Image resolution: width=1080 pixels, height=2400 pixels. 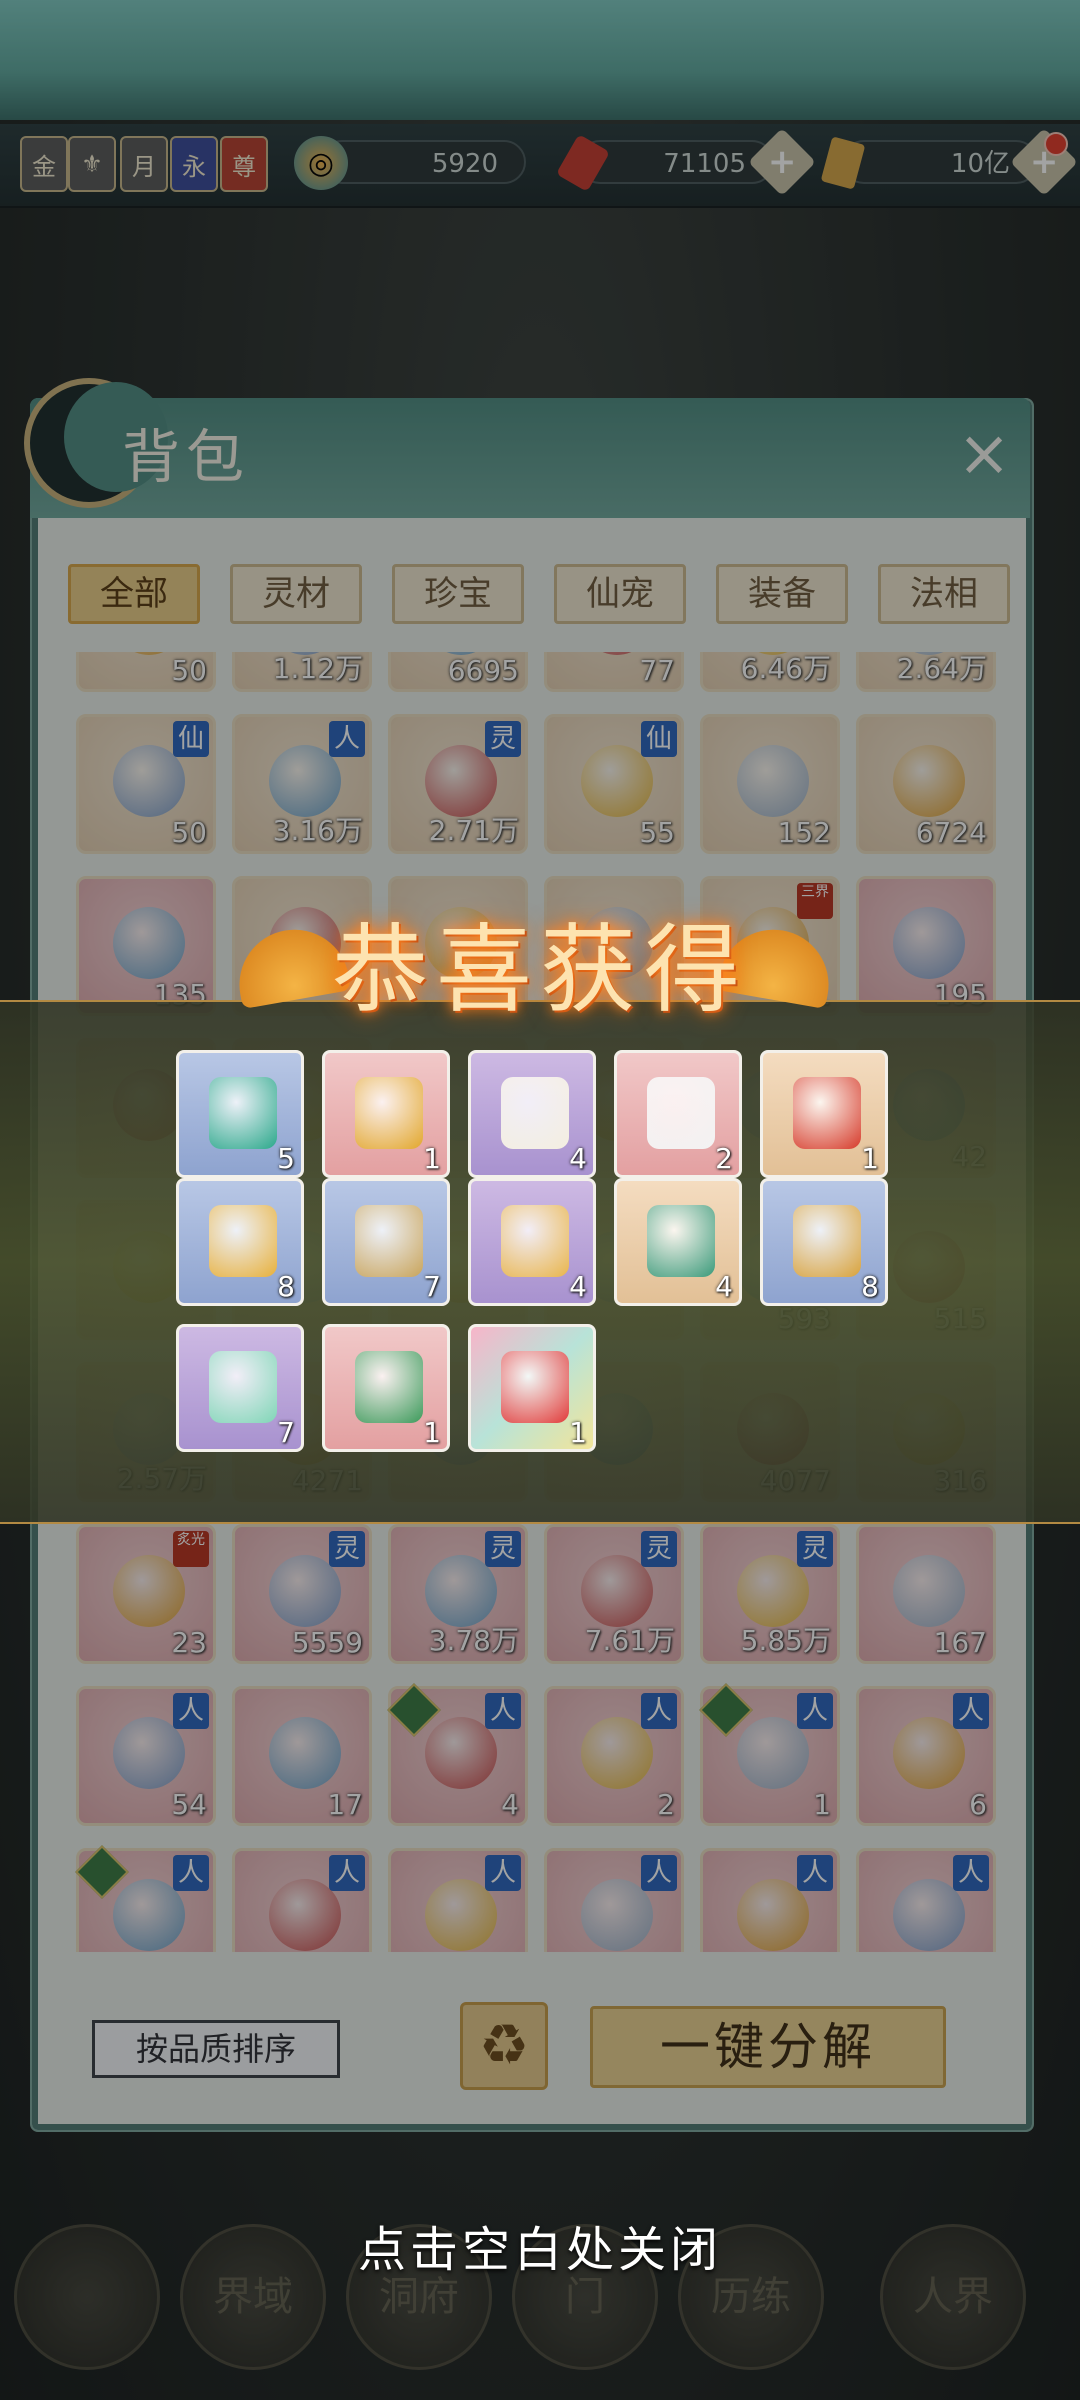 I want to click on reward-title: 恭喜获得, so click(x=540, y=970).